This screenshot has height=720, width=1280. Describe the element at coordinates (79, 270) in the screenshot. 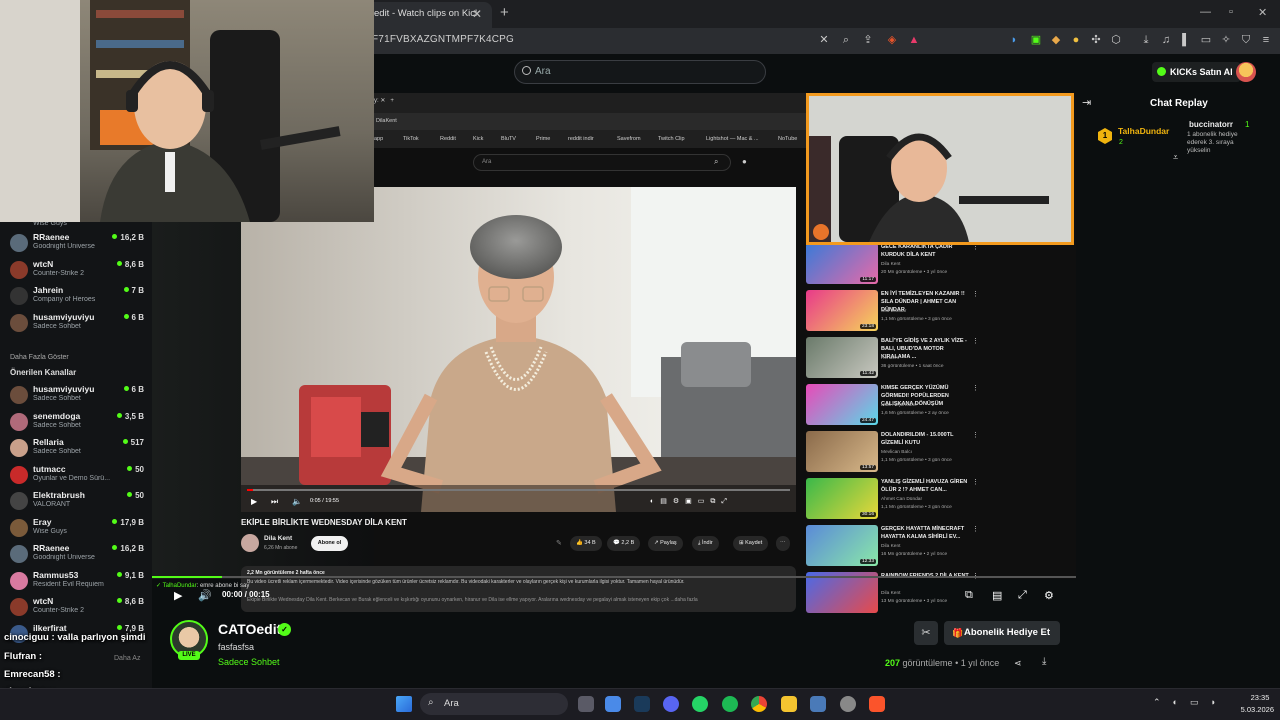

I see `sidebar-channel: wtcN Counter-Strike 2 8,6 B` at that location.